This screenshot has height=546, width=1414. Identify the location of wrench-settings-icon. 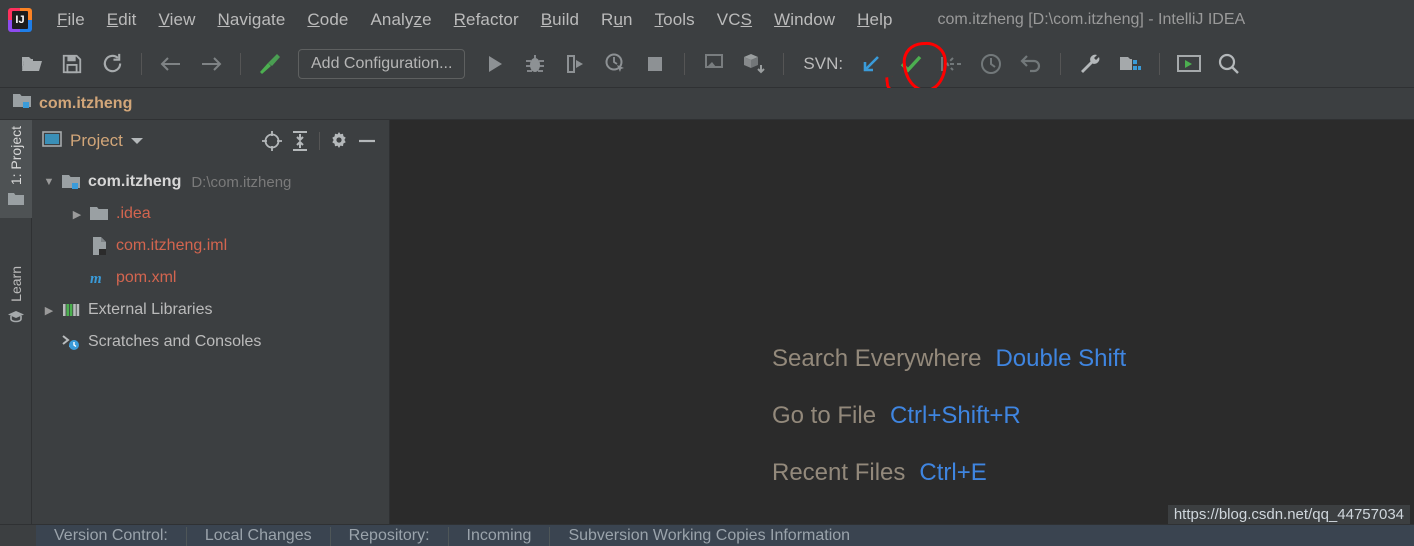
(1090, 64).